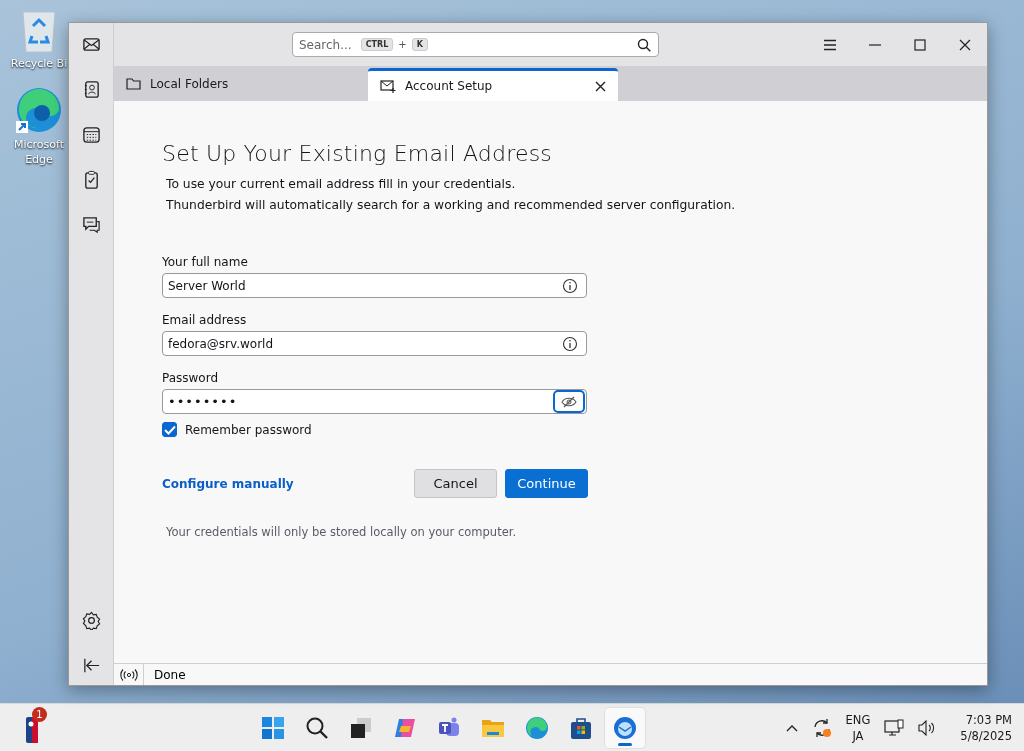 This screenshot has width=1024, height=751. I want to click on clock: 7:03 PM 5/8/2025, so click(986, 727).